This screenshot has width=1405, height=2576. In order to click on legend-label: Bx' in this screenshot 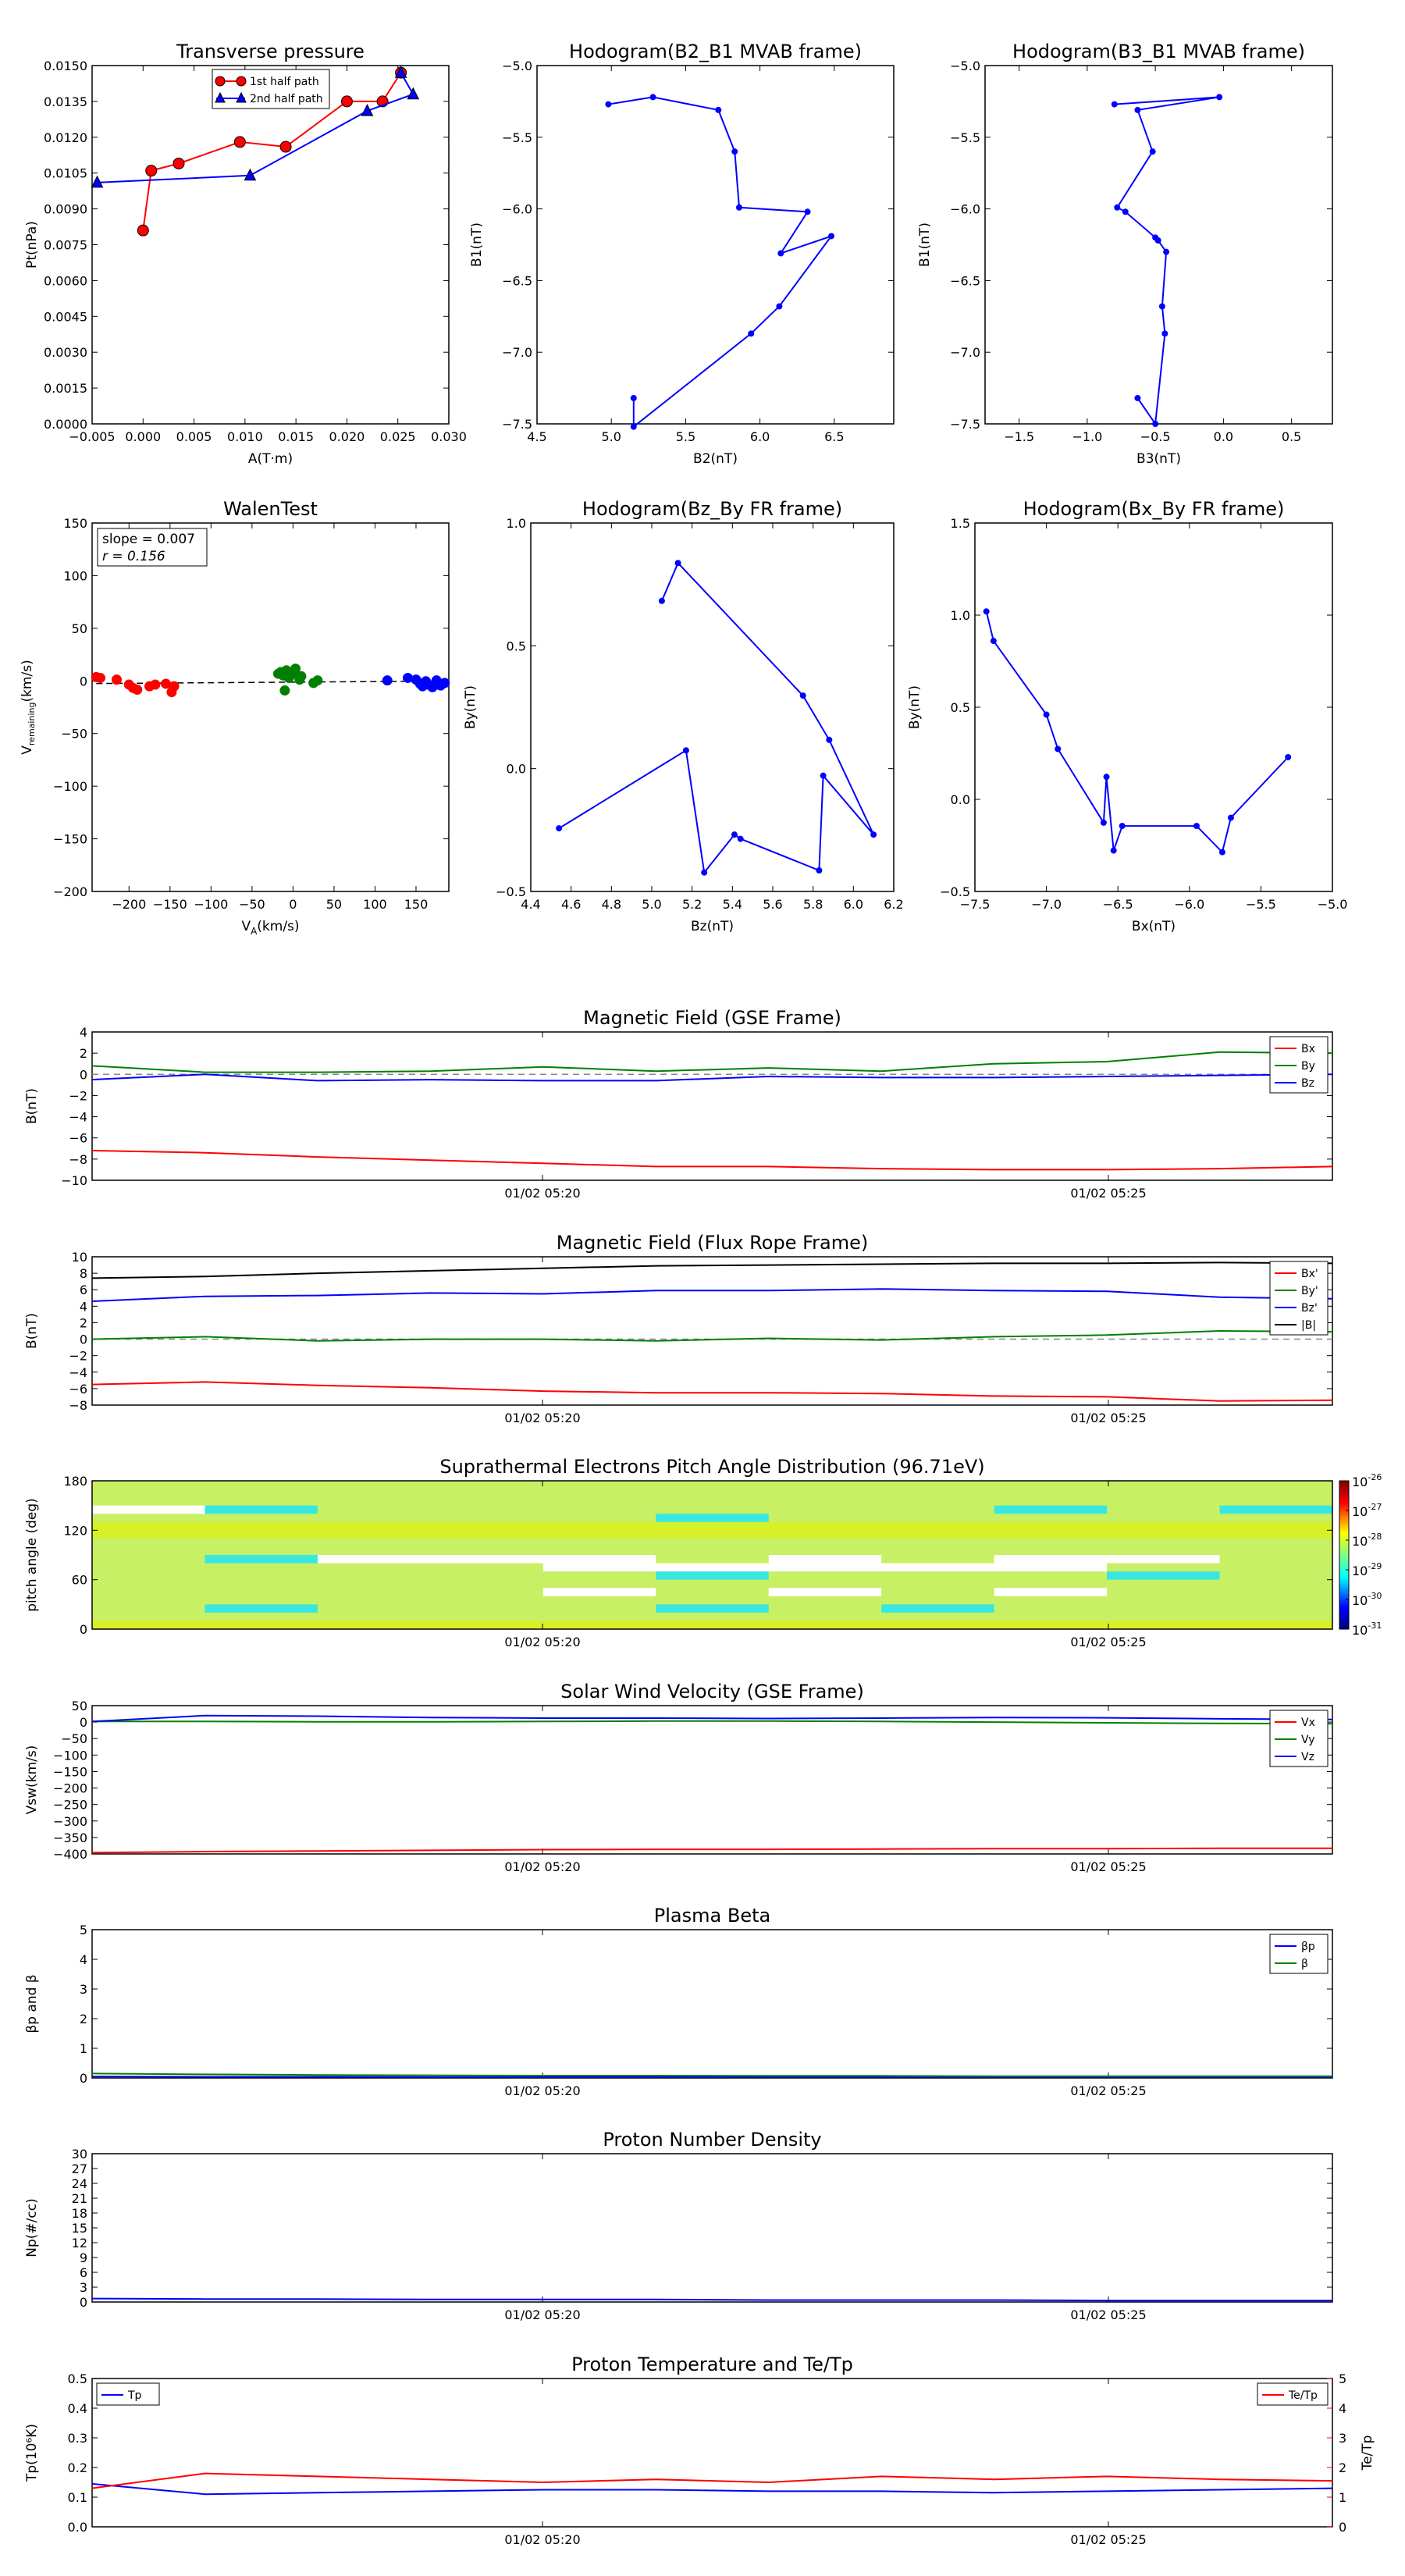, I will do `click(1309, 1274)`.